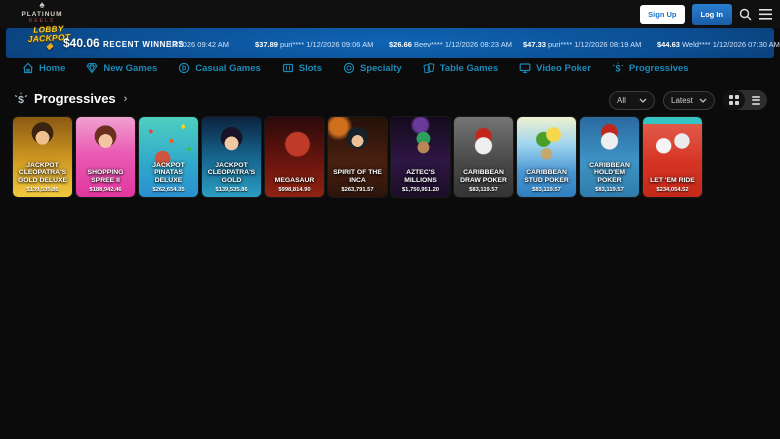 The image size is (780, 439). What do you see at coordinates (75, 98) in the screenshot?
I see `page-title: Progressives` at bounding box center [75, 98].